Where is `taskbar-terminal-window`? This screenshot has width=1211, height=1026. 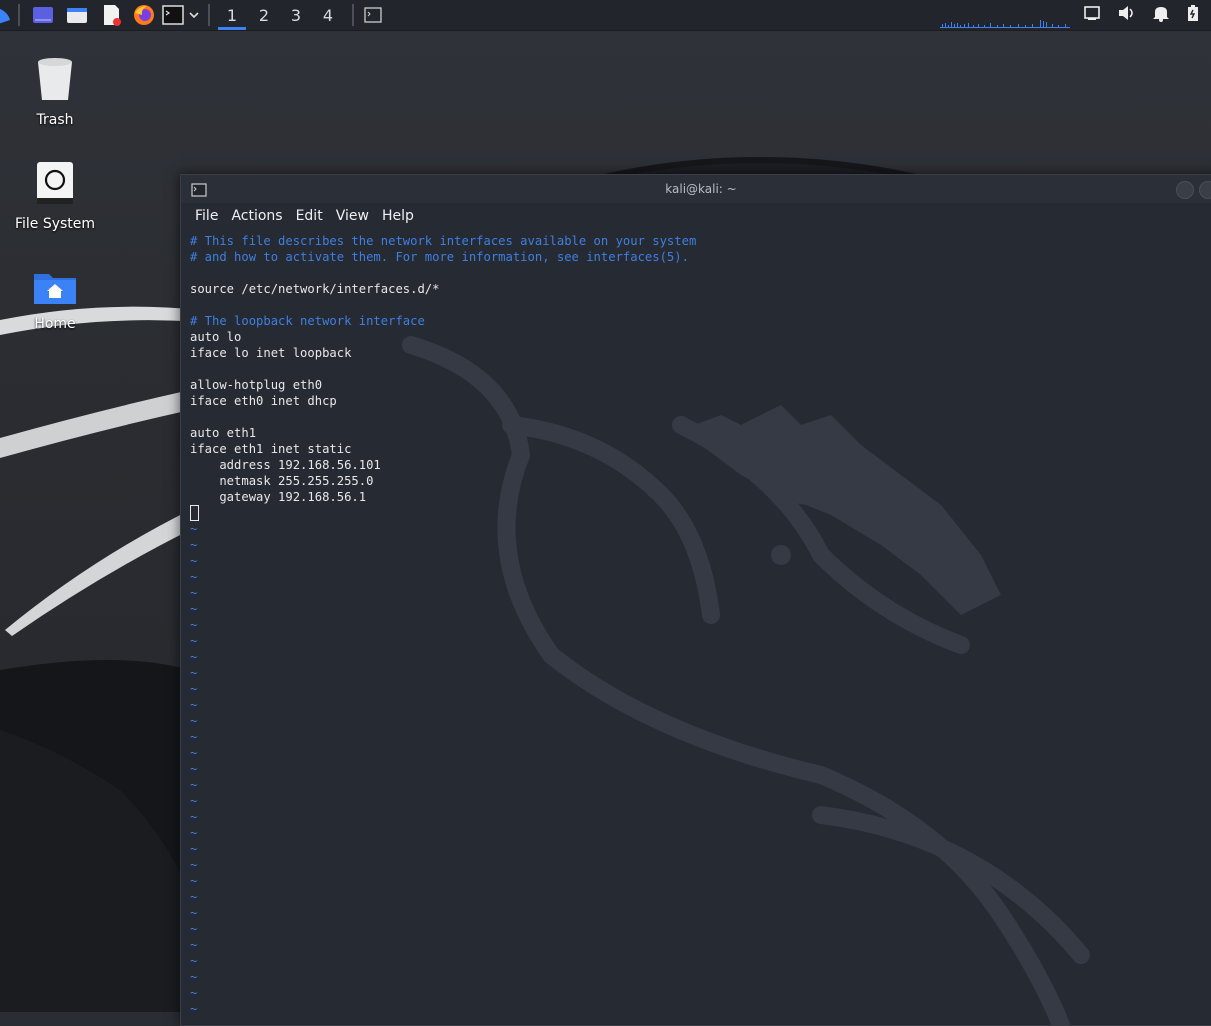 taskbar-terminal-window is located at coordinates (373, 15).